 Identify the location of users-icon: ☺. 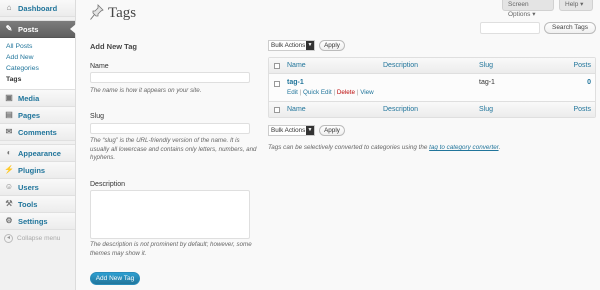
(9, 186).